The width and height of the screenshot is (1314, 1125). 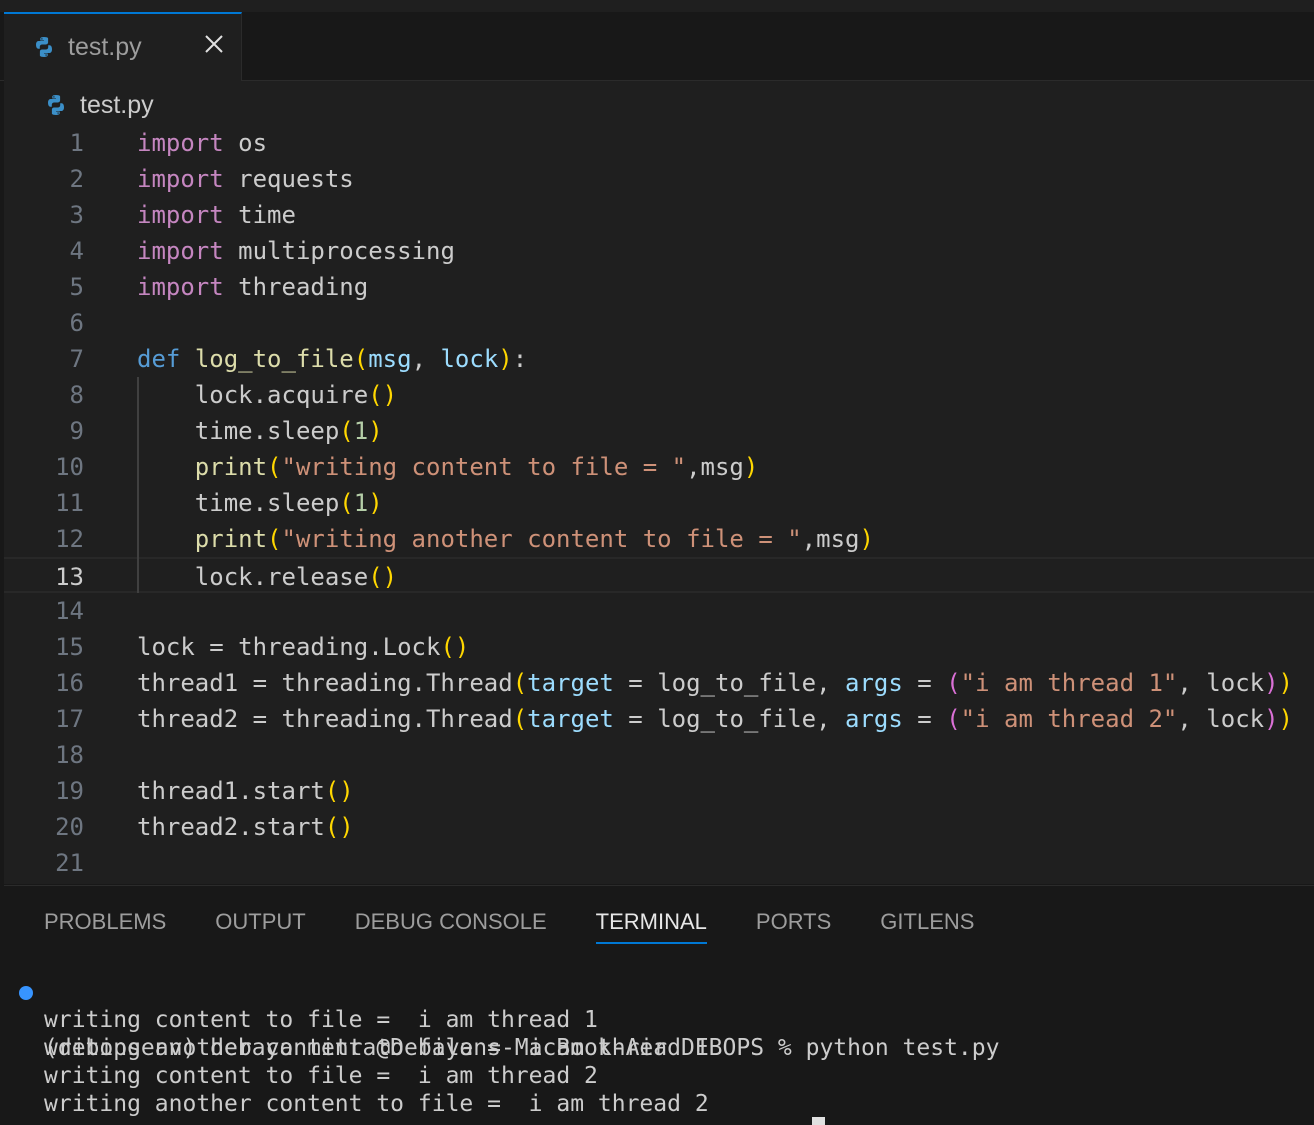 What do you see at coordinates (659, 431) in the screenshot?
I see `code-line: 9 time.sleep(1)` at bounding box center [659, 431].